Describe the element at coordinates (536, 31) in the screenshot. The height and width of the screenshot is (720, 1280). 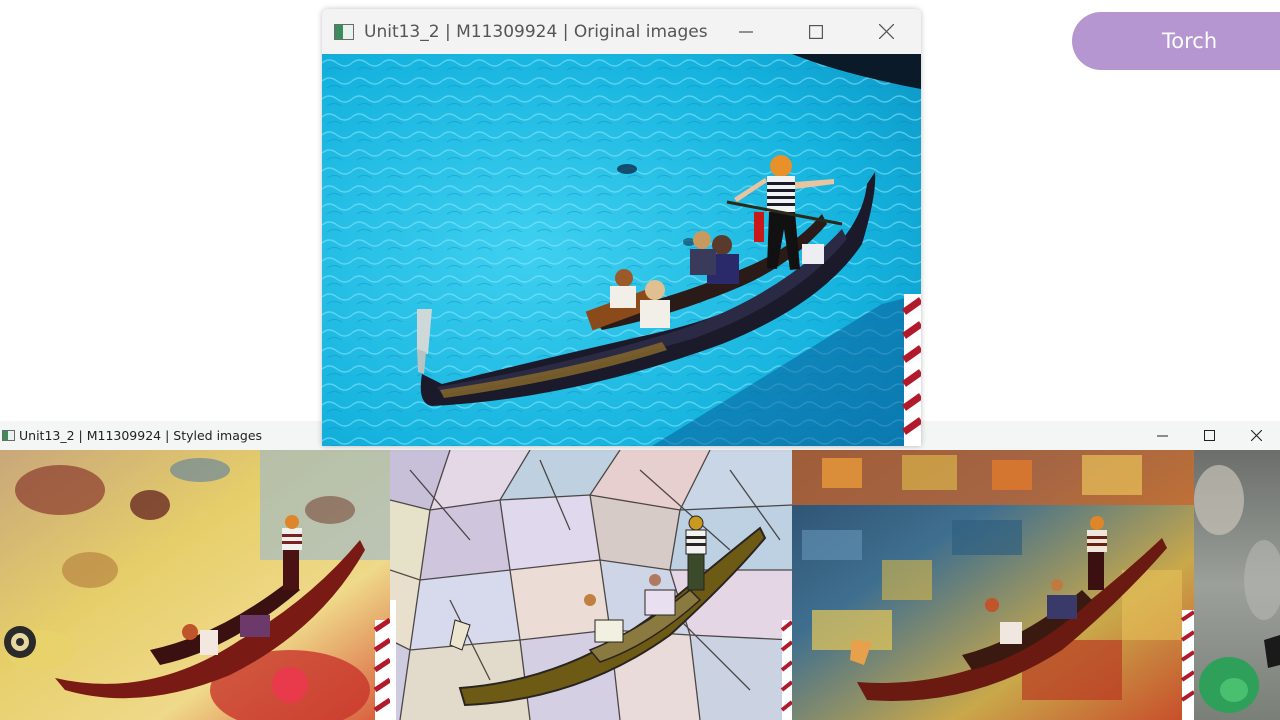
I see `original-window-title: Unit13_2 | M11309924 | Original images` at that location.